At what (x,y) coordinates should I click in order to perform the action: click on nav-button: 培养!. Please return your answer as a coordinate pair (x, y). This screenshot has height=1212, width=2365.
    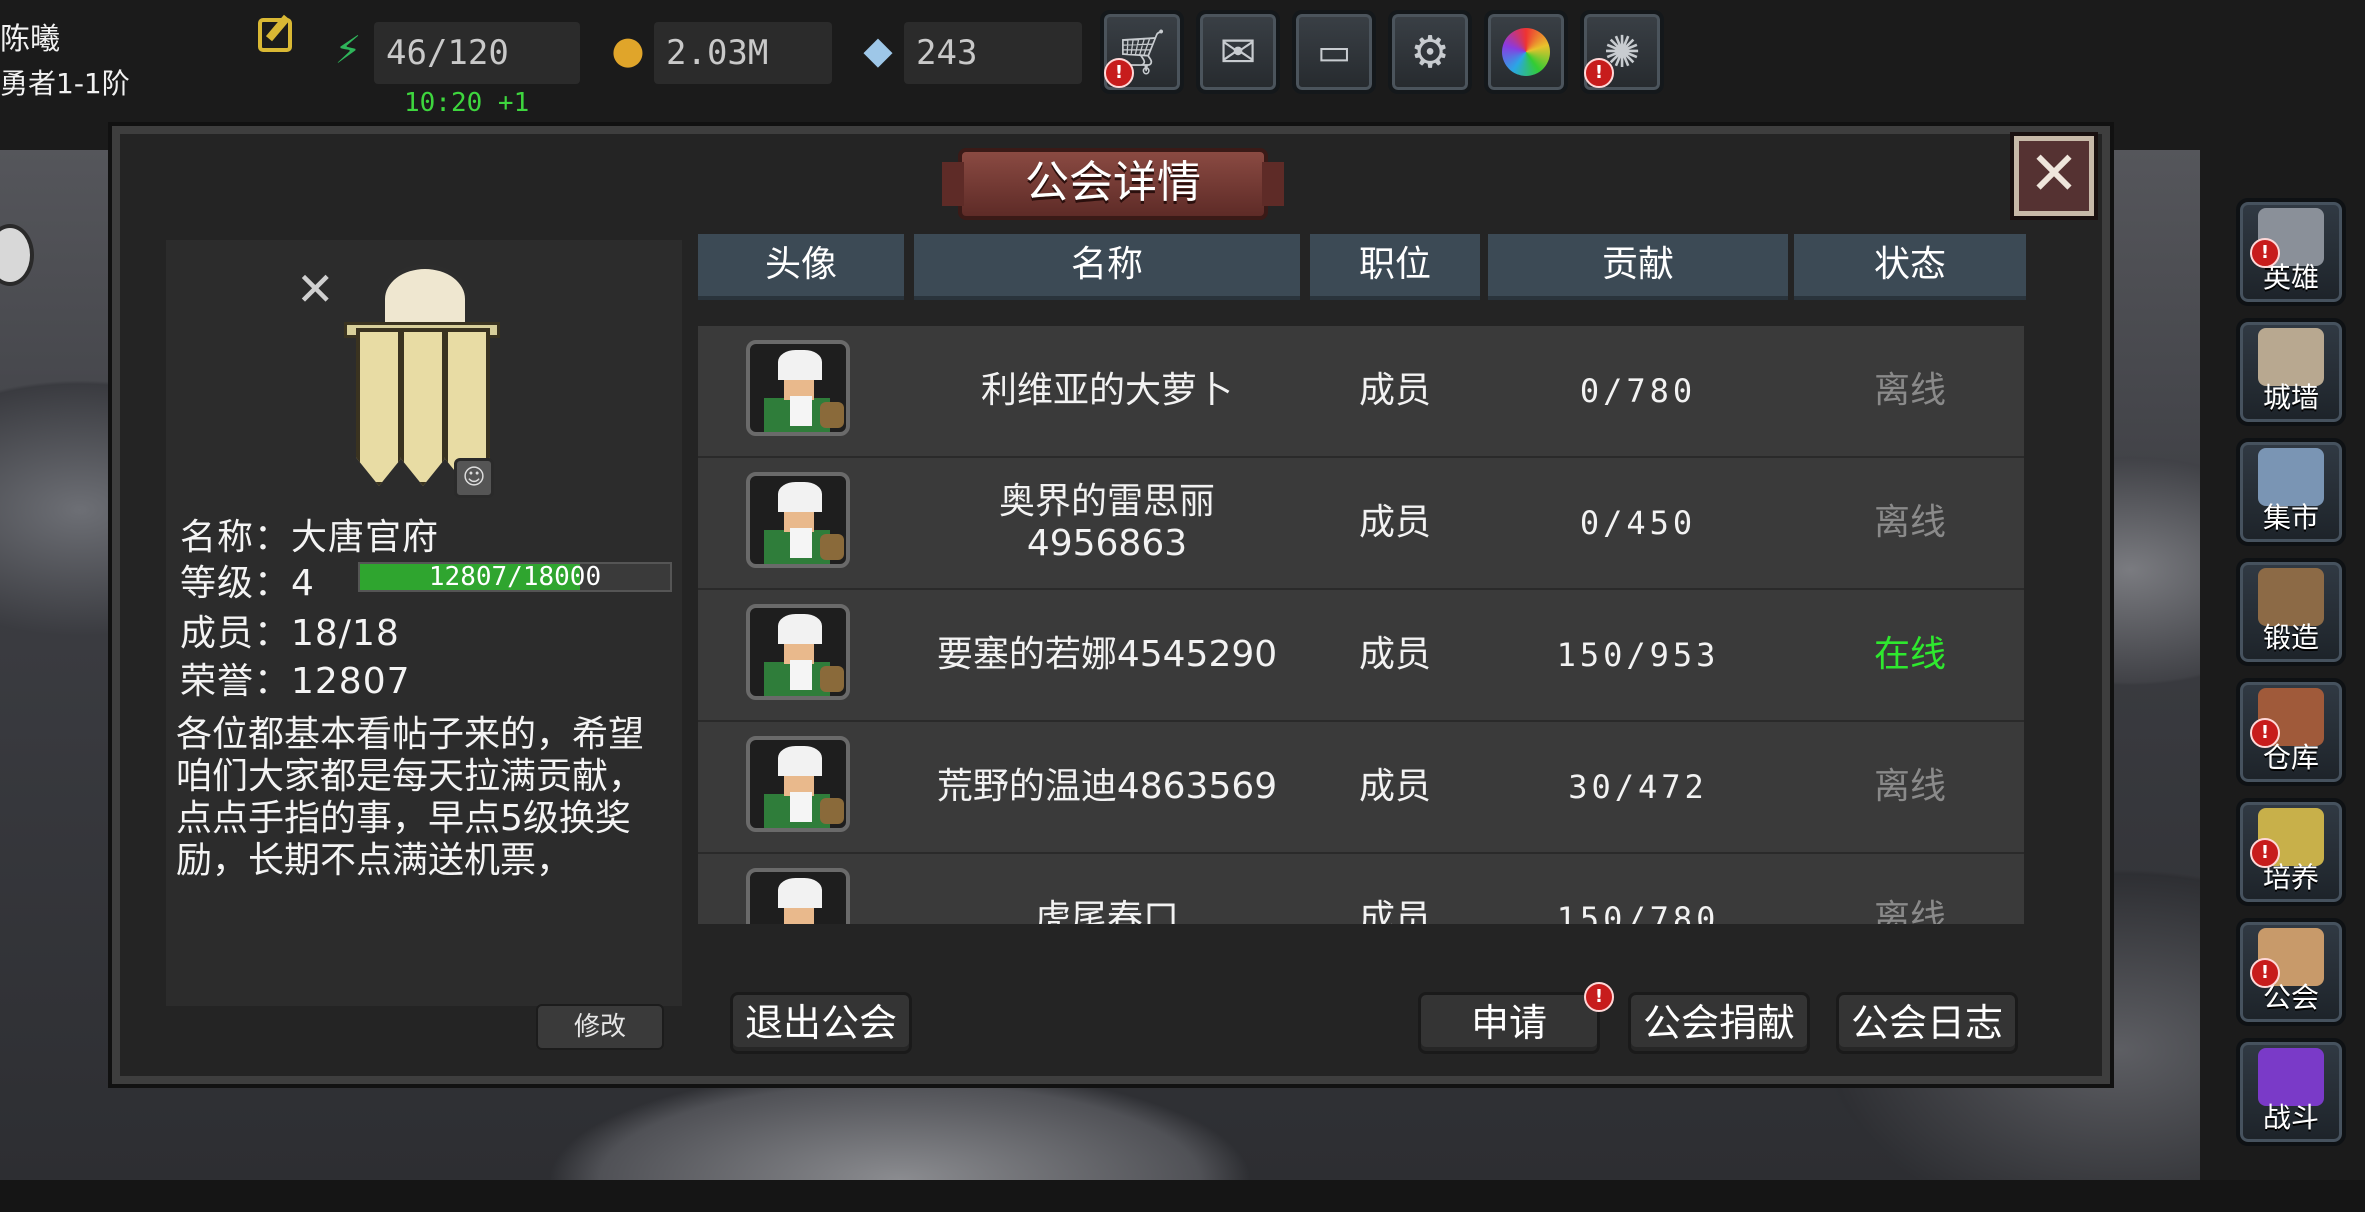
    Looking at the image, I should click on (2291, 852).